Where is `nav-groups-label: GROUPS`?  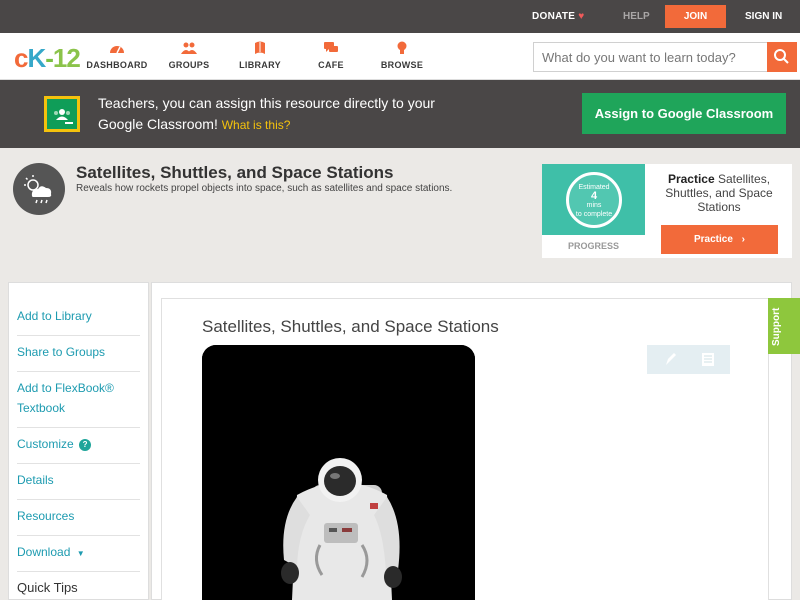
nav-groups-label: GROUPS is located at coordinates (189, 65).